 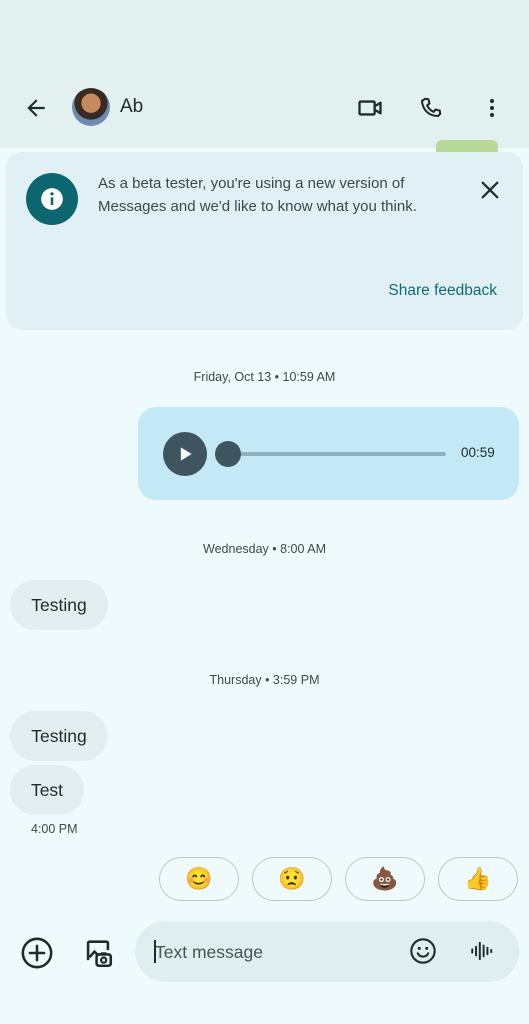 What do you see at coordinates (385, 879) in the screenshot?
I see `reaction-poo-button: 💩` at bounding box center [385, 879].